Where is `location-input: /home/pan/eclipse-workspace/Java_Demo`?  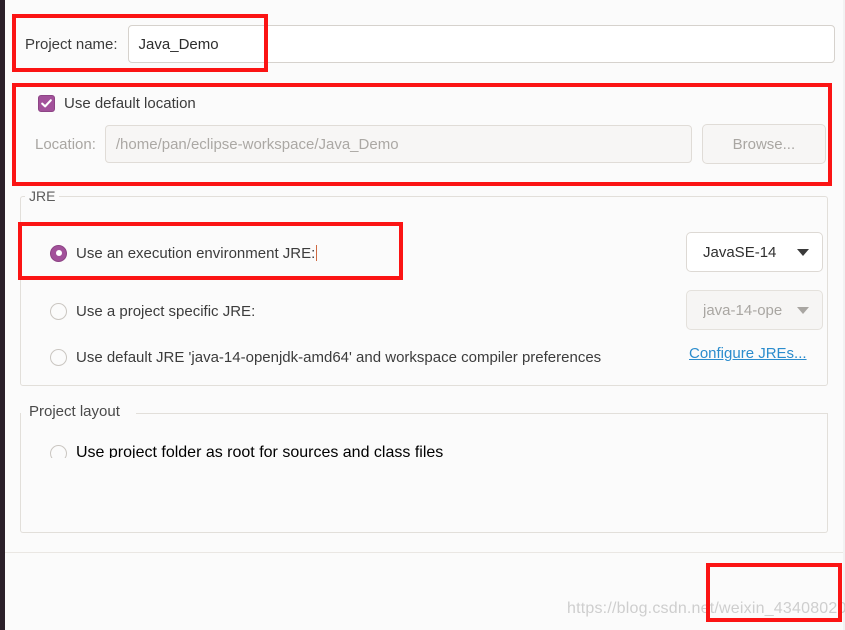
location-input: /home/pan/eclipse-workspace/Java_Demo is located at coordinates (398, 144).